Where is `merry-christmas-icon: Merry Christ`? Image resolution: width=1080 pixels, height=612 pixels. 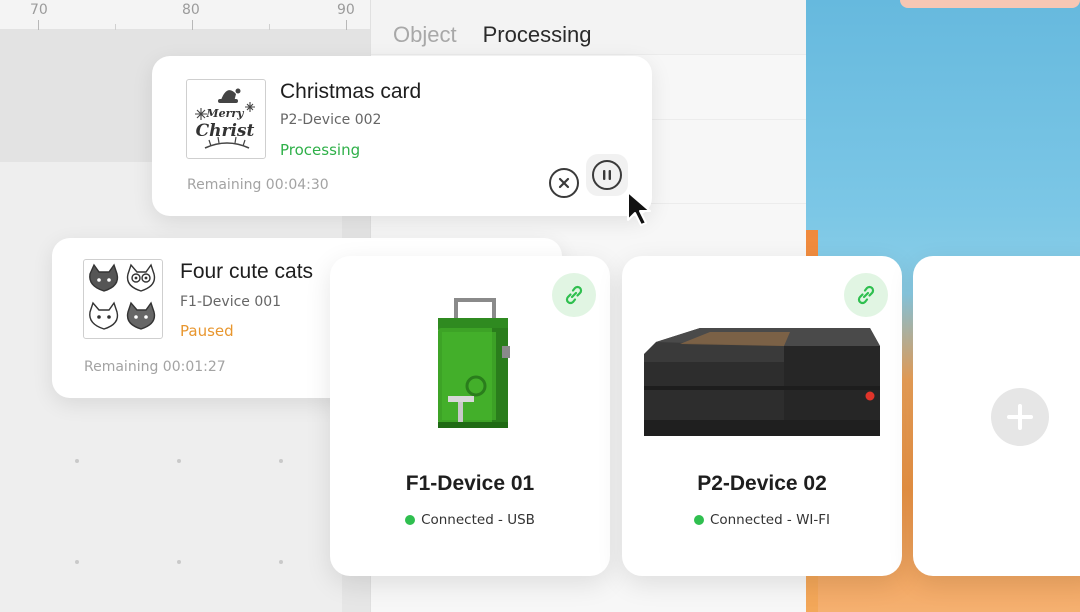
merry-christmas-icon: Merry Christ is located at coordinates (225, 118).